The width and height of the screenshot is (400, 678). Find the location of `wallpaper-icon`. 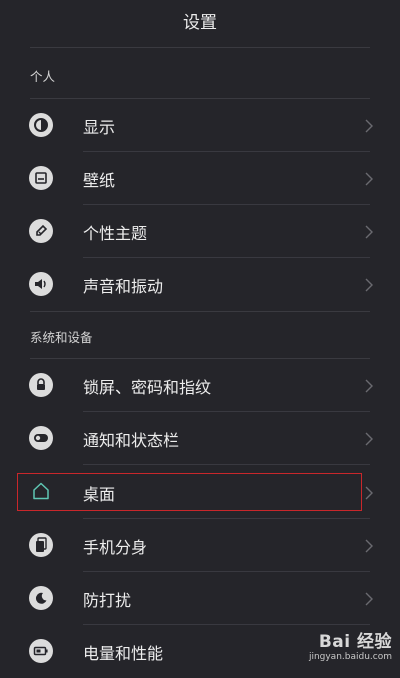

wallpaper-icon is located at coordinates (41, 178).